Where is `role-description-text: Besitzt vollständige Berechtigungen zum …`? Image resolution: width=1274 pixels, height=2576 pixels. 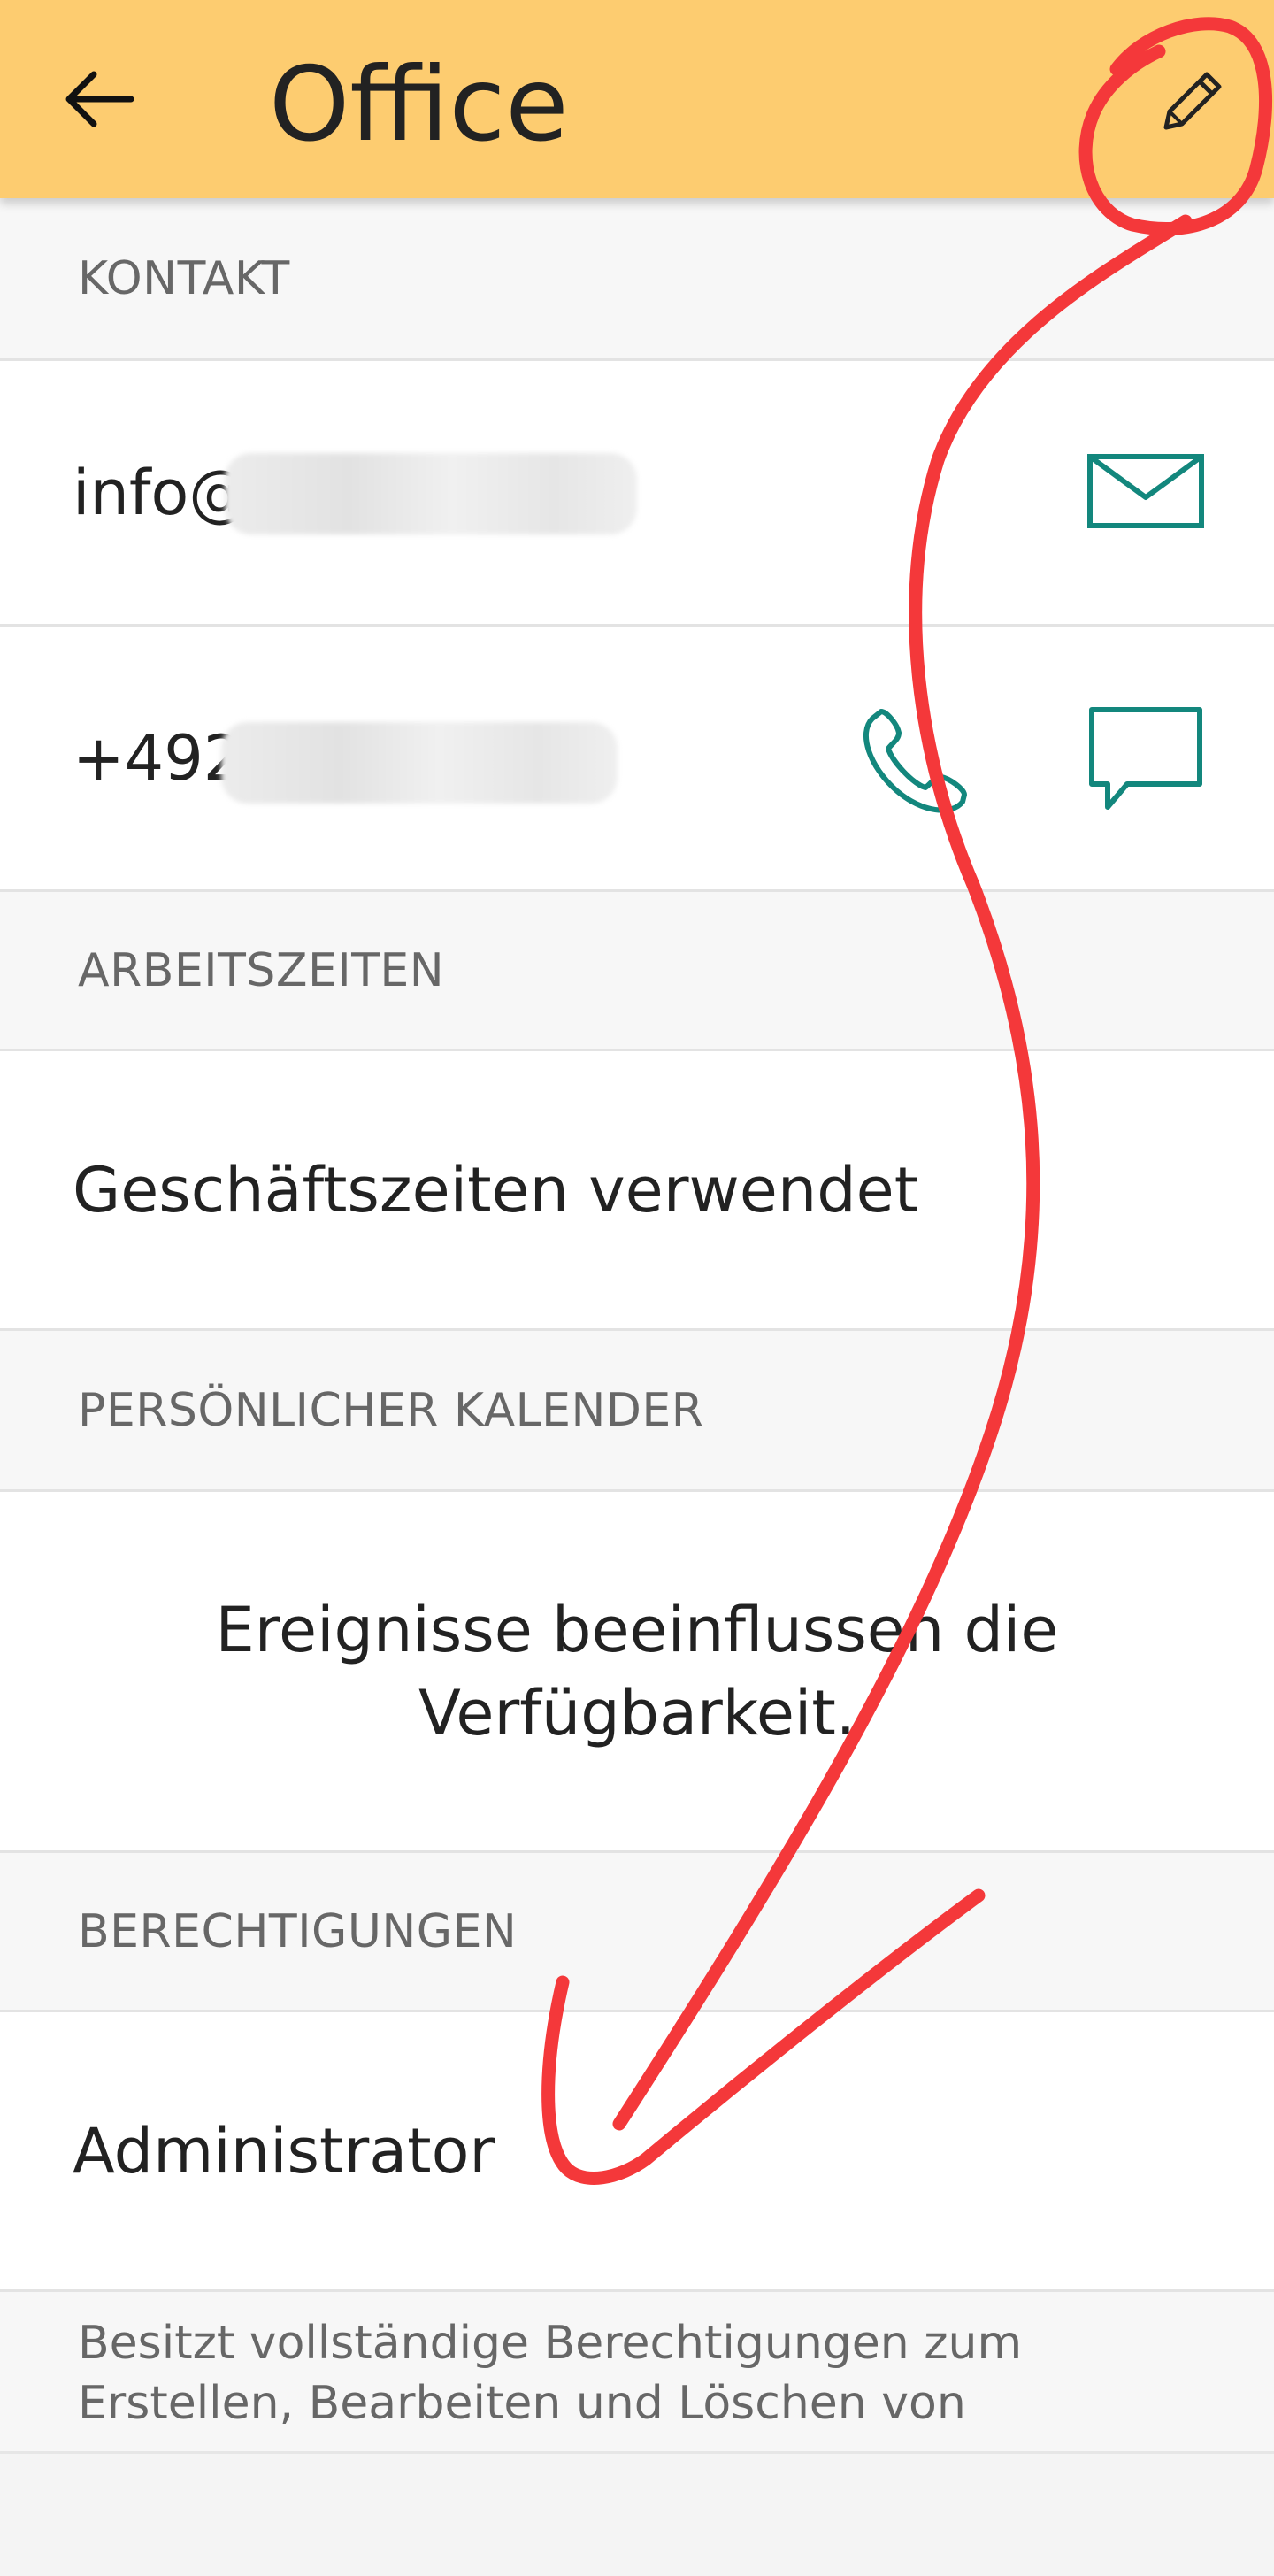 role-description-text: Besitzt vollständige Berechtigungen zum … is located at coordinates (550, 2373).